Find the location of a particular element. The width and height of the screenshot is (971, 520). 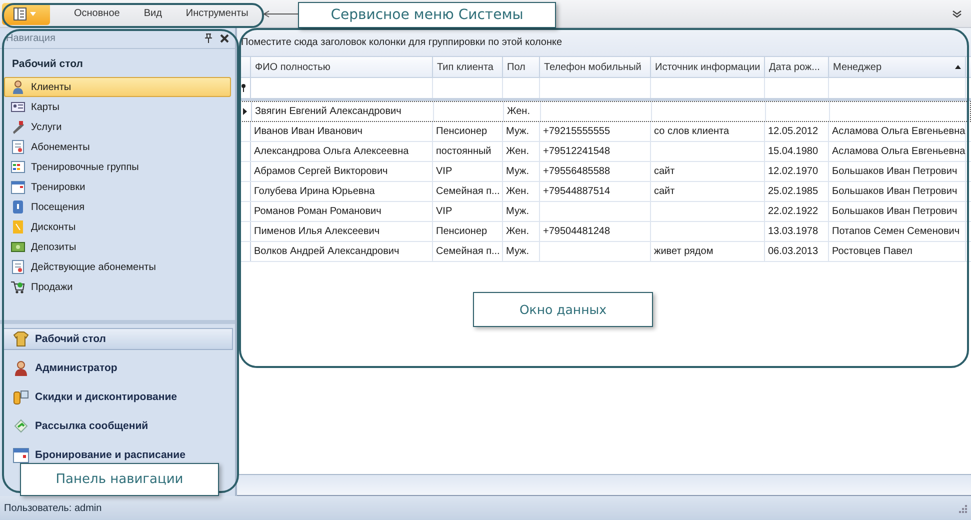

table-cell: +79504481248 is located at coordinates (576, 231).